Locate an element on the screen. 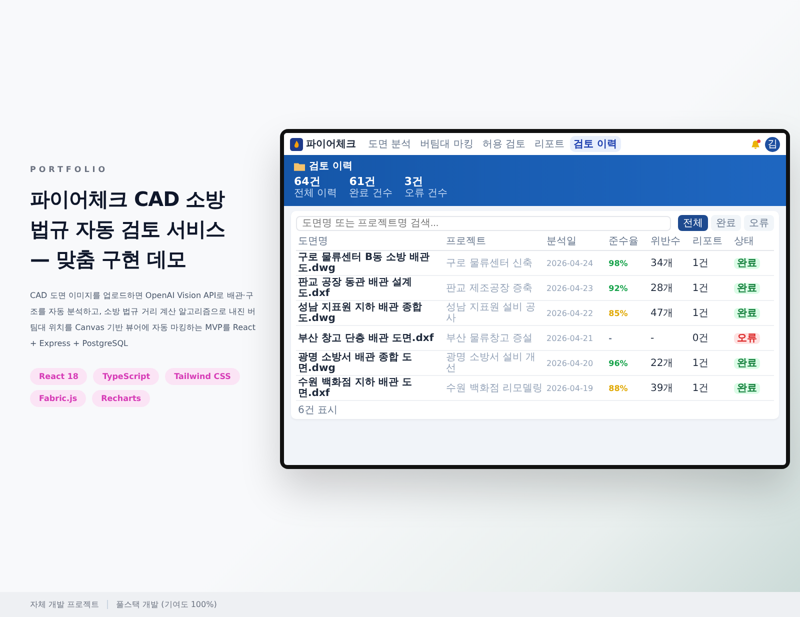 The image size is (800, 617). eyebrow-label: PORTFOLIO is located at coordinates (70, 169).